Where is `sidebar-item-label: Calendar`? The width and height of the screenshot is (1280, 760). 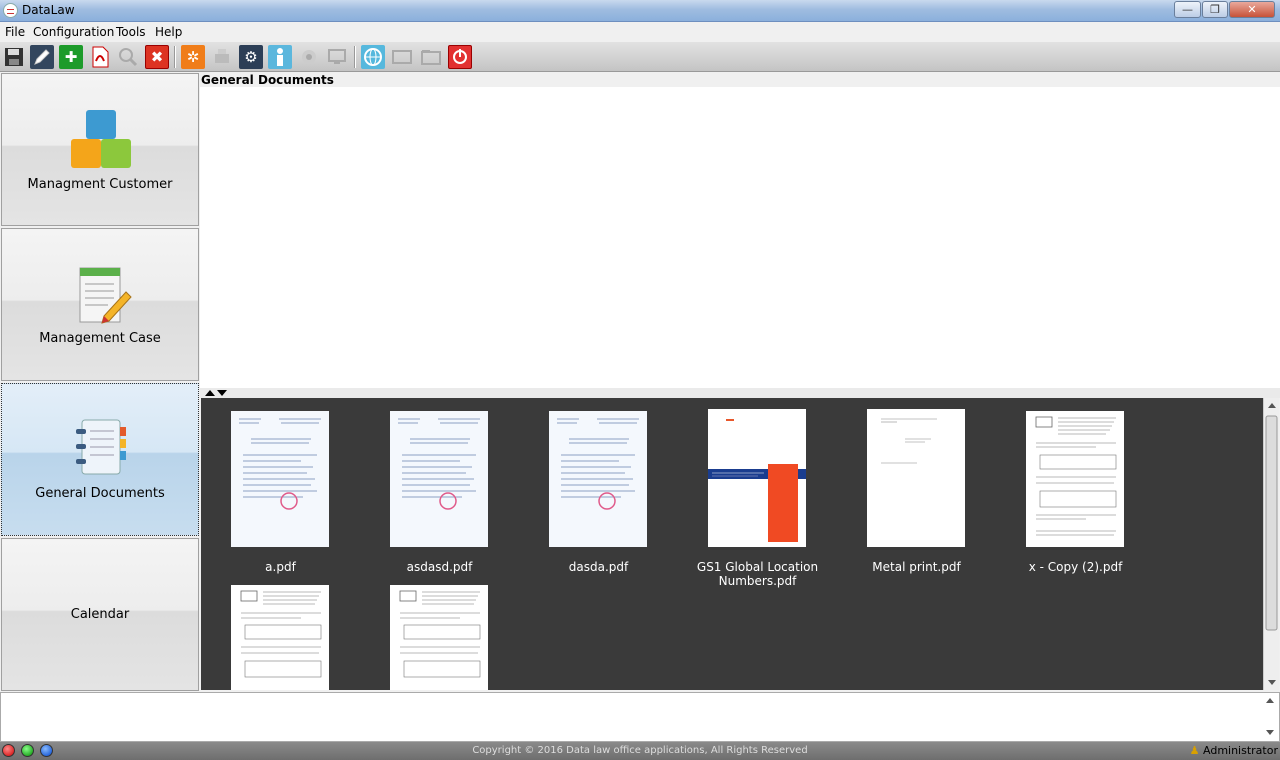 sidebar-item-label: Calendar is located at coordinates (100, 614).